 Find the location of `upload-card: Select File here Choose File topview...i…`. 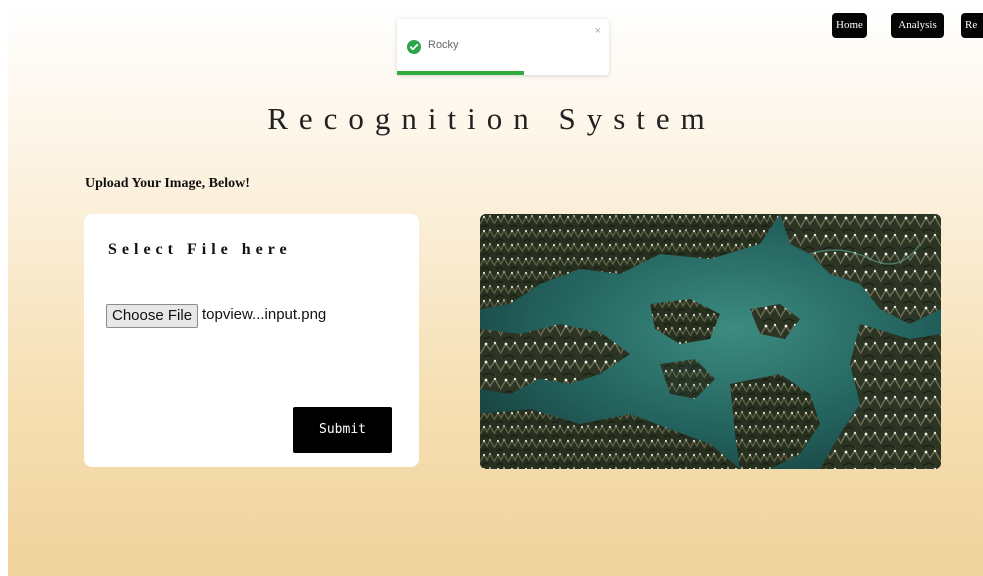

upload-card: Select File here Choose File topview...i… is located at coordinates (251, 340).